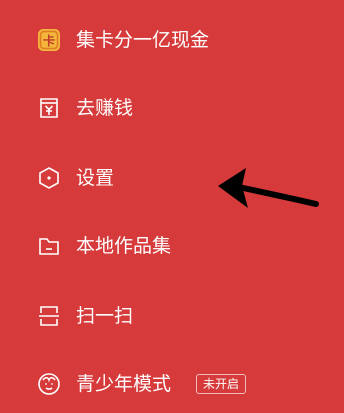 The height and width of the screenshot is (413, 344). What do you see at coordinates (95, 177) in the screenshot?
I see `menu-item-label: 设置` at bounding box center [95, 177].